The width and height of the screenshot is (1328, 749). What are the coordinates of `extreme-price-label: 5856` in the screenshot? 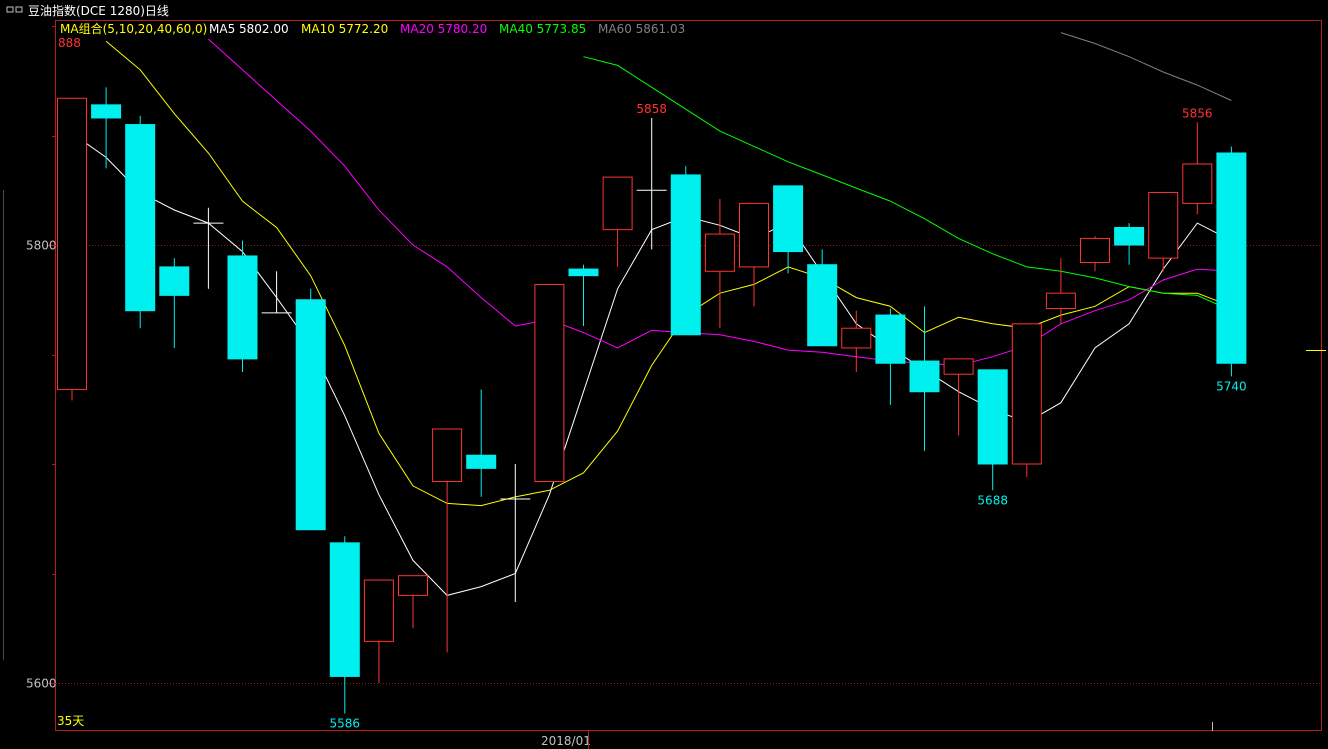 It's located at (1197, 113).